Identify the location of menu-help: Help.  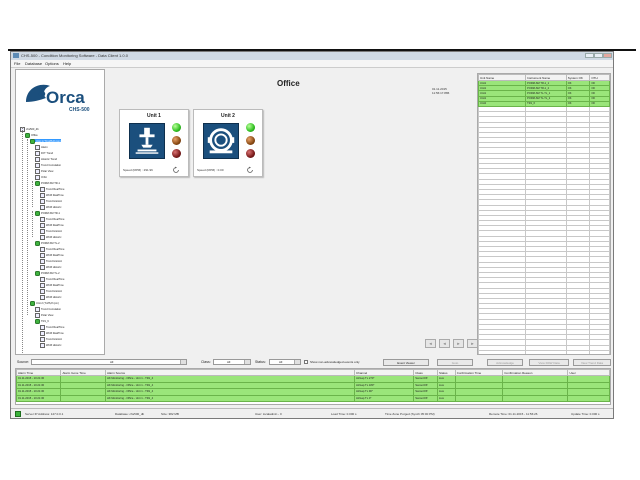
(67, 63).